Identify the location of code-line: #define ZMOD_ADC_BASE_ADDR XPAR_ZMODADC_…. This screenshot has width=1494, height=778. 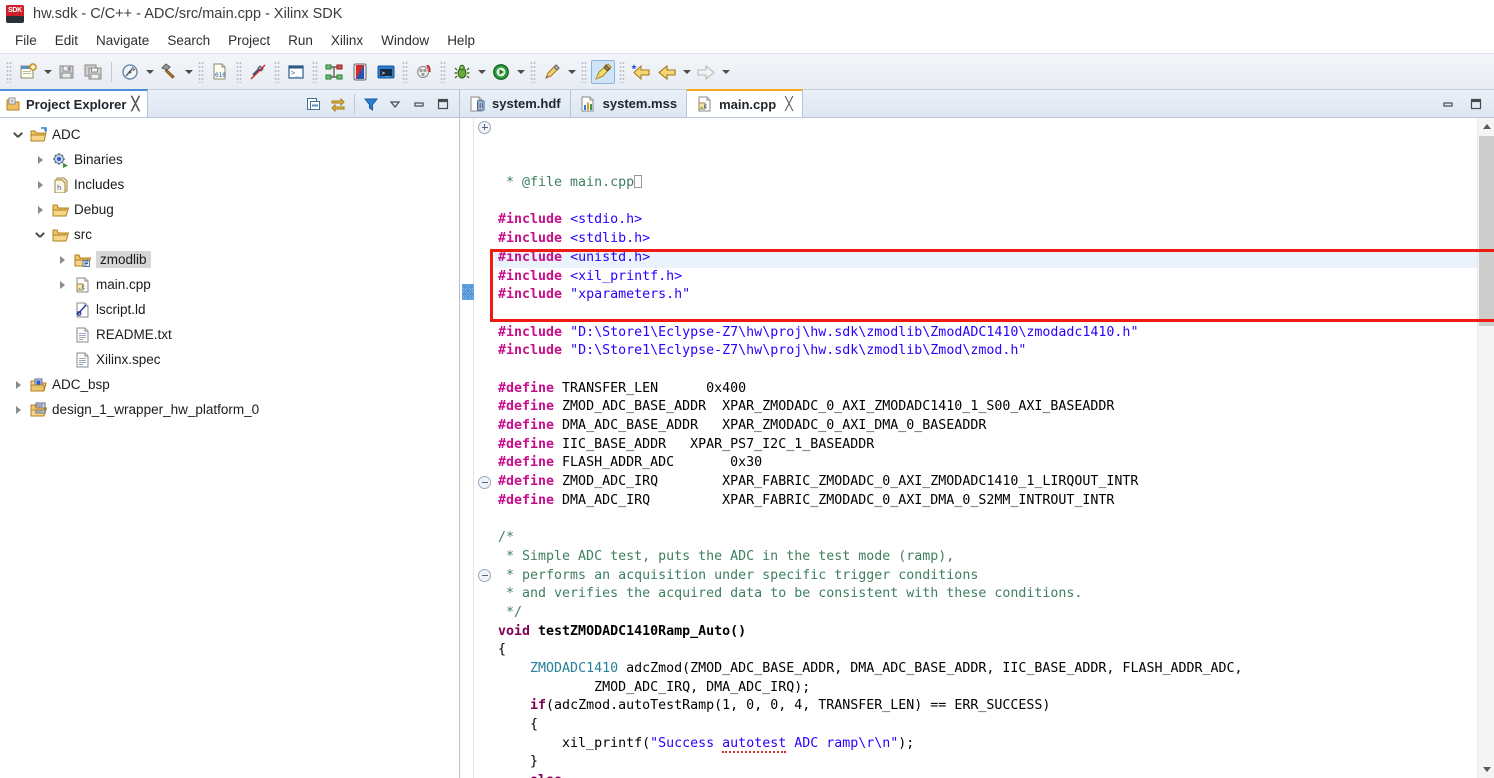
(985, 407).